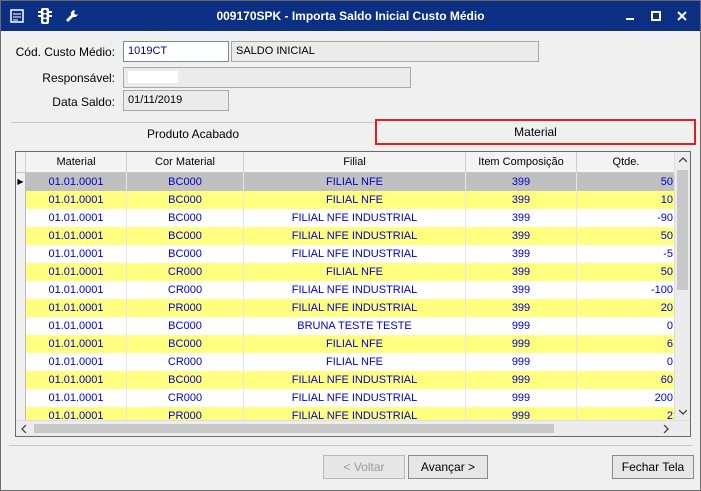 The height and width of the screenshot is (491, 701). Describe the element at coordinates (626, 398) in the screenshot. I see `table-cell: 200` at that location.